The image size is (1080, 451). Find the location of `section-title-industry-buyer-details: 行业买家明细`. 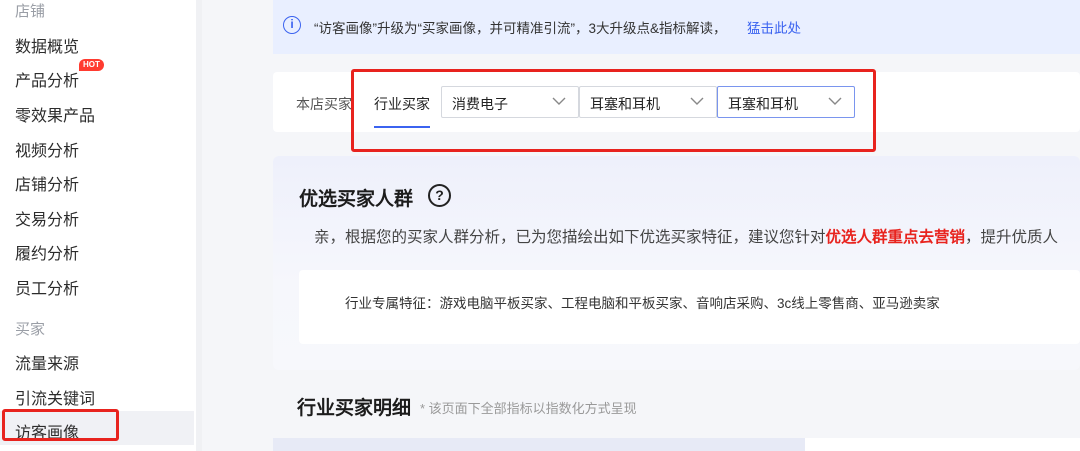

section-title-industry-buyer-details: 行业买家明细 is located at coordinates (354, 408).